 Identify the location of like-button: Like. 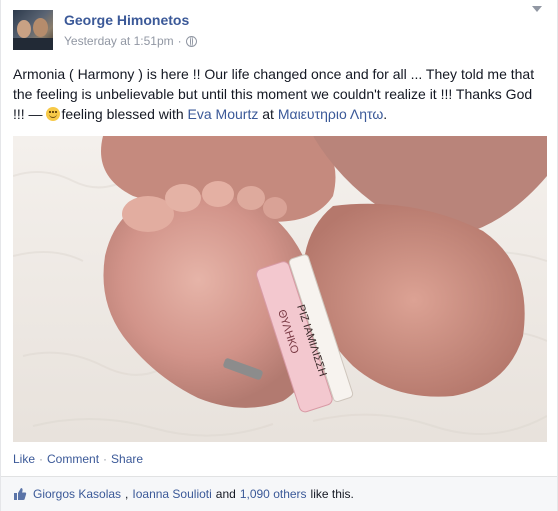
(24, 459).